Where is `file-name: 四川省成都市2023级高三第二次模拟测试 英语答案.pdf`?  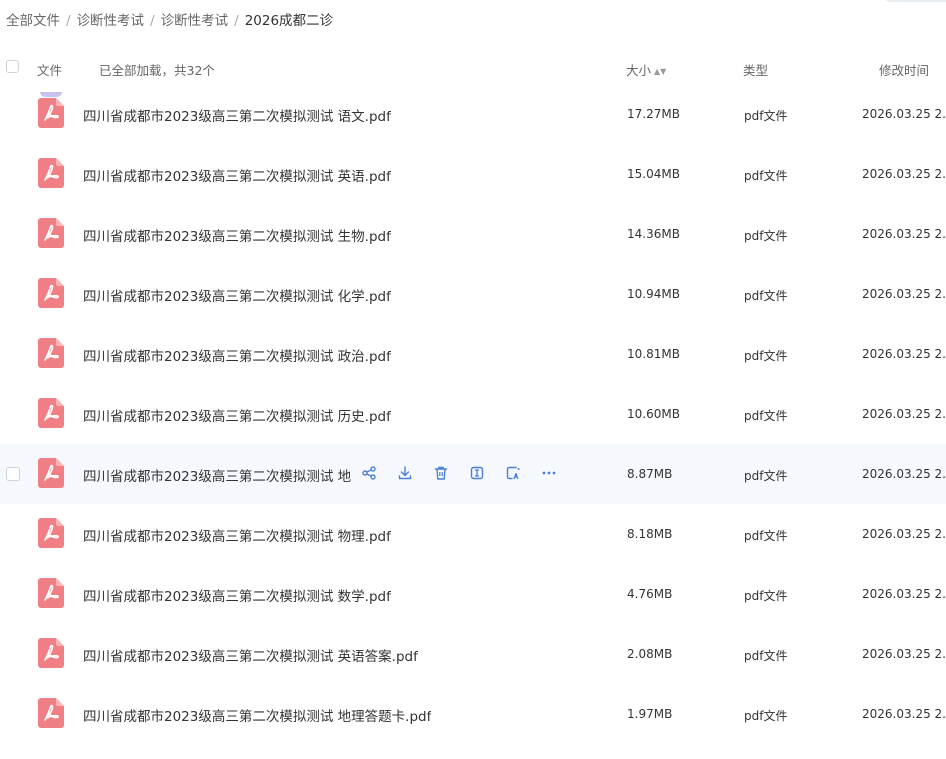 file-name: 四川省成都市2023级高三第二次模拟测试 英语答案.pdf is located at coordinates (250, 655).